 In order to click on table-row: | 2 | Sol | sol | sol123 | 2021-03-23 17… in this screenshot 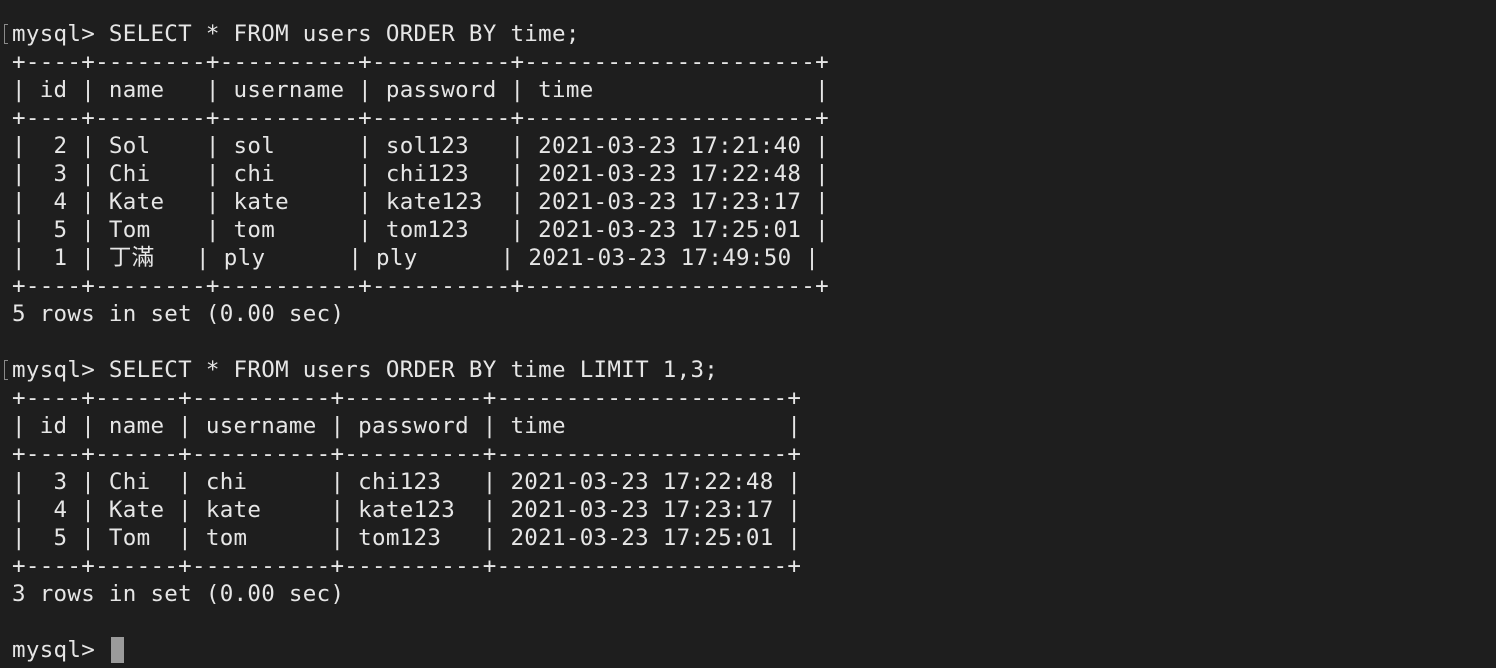, I will do `click(420, 146)`.